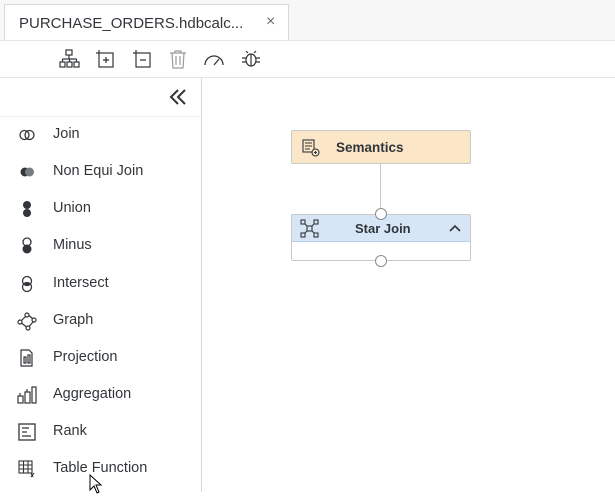 The image size is (615, 499). I want to click on chevron-up-icon, so click(455, 228).